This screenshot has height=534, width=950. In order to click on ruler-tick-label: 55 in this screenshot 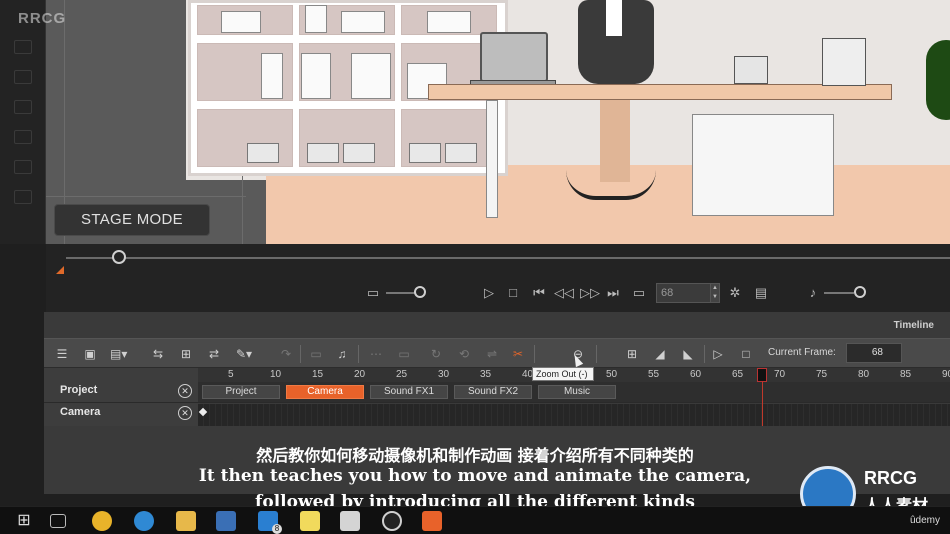, I will do `click(654, 374)`.